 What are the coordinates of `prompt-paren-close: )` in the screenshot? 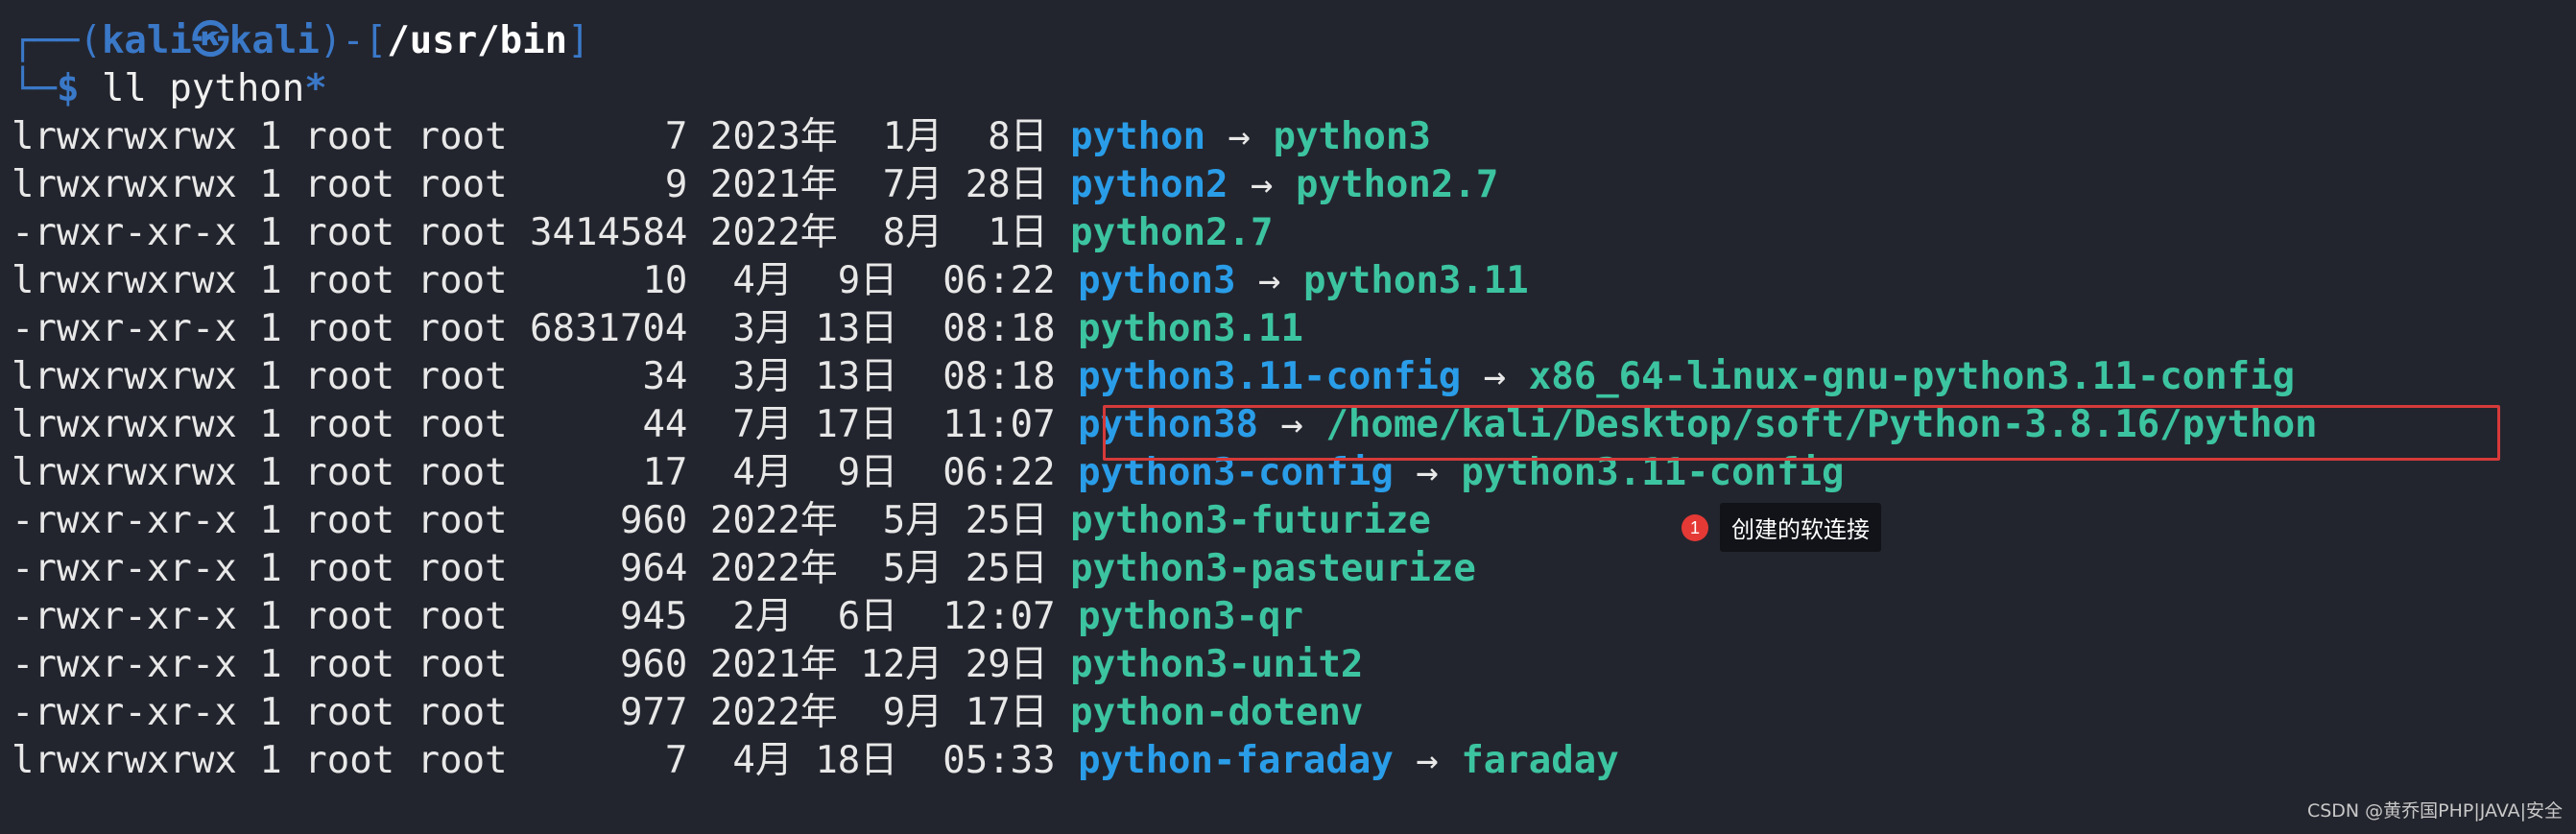 It's located at (331, 40).